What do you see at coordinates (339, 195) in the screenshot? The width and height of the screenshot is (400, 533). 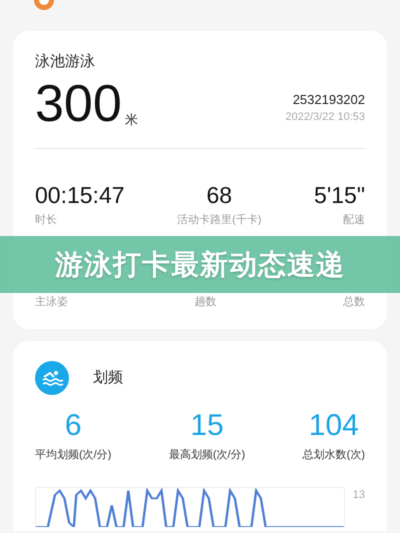 I see `stat-value: 5'15"` at bounding box center [339, 195].